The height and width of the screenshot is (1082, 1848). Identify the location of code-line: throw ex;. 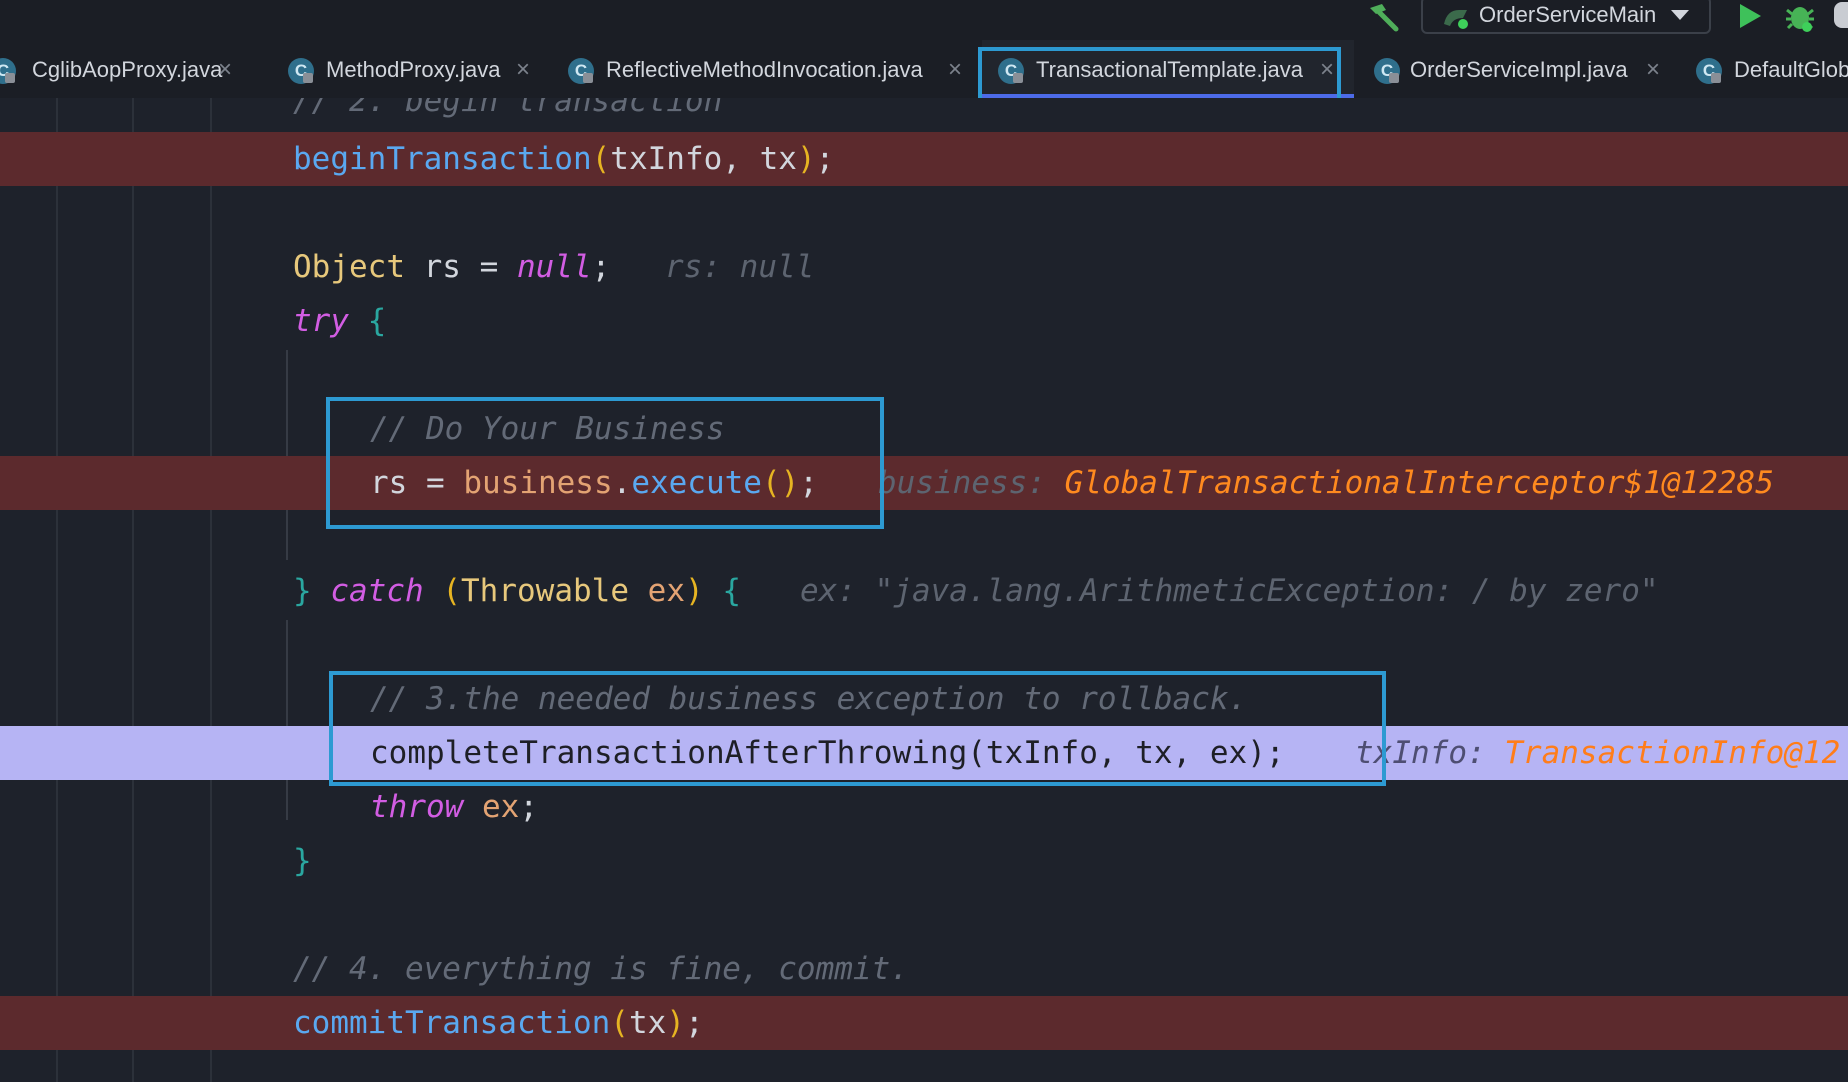
(924, 807).